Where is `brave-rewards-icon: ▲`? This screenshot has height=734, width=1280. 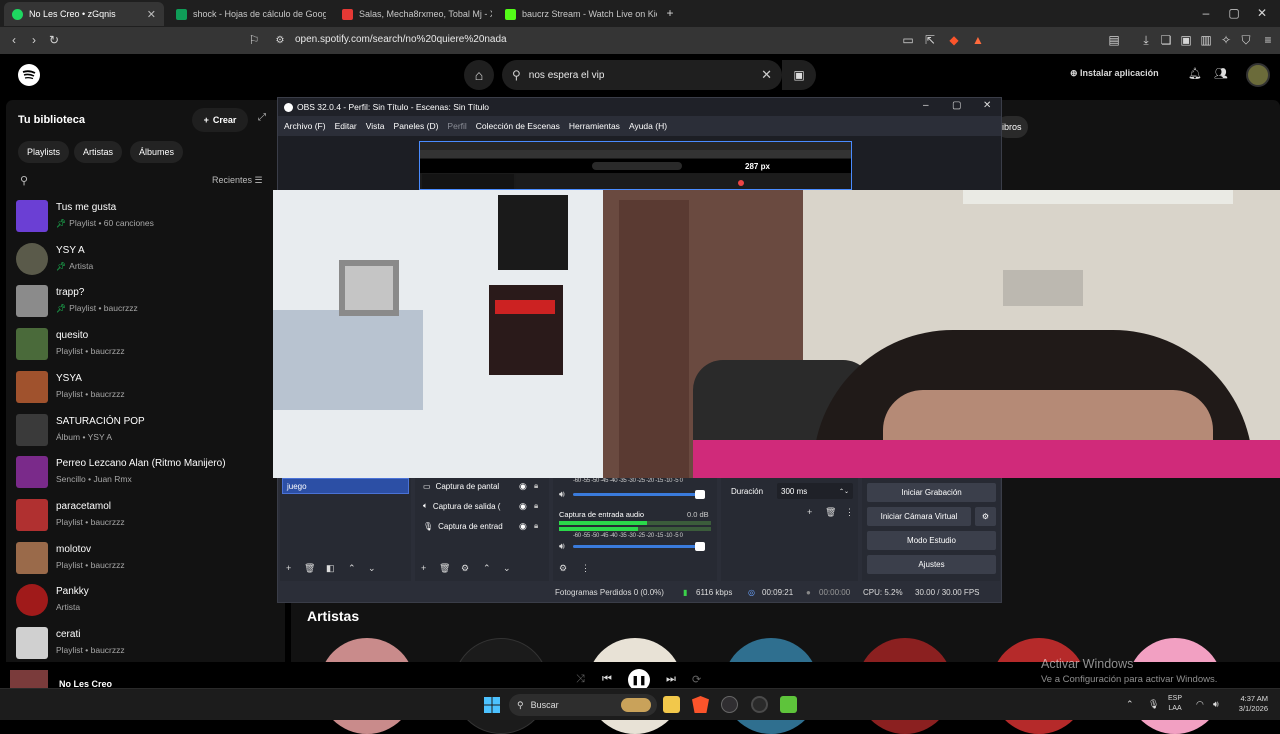
brave-rewards-icon: ▲ is located at coordinates (978, 40).